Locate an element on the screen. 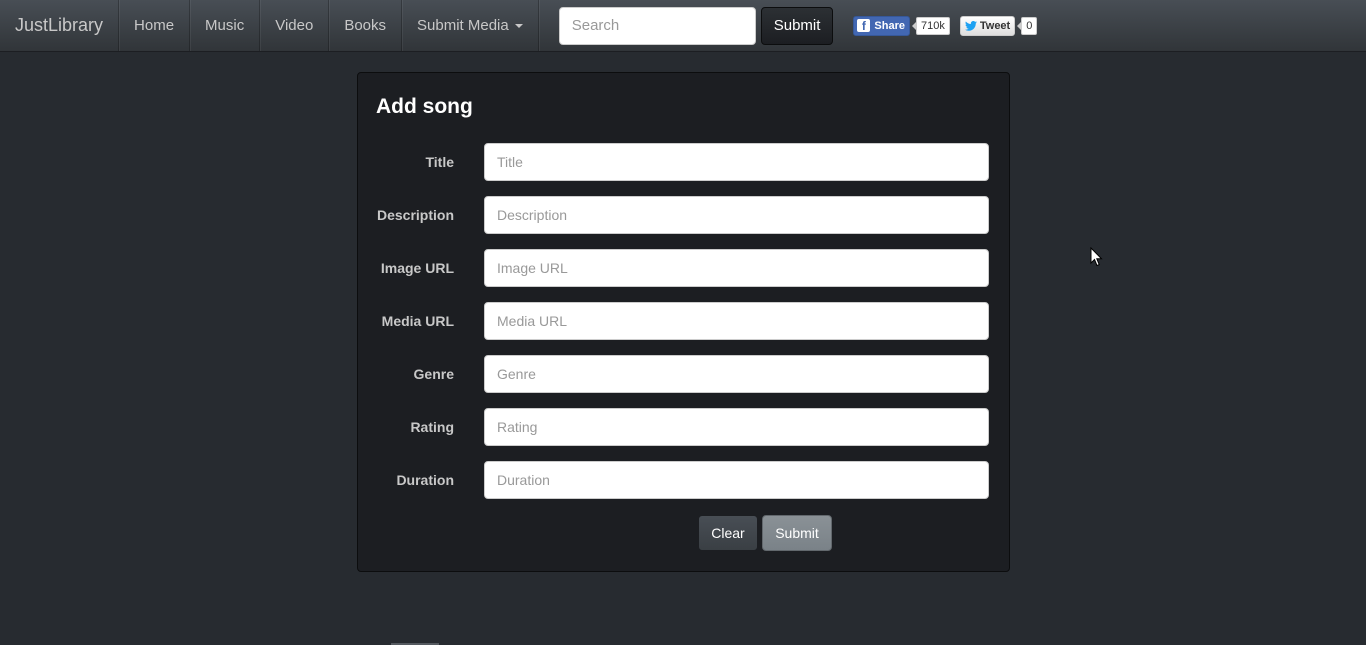 This screenshot has height=645, width=1366. description-input is located at coordinates (736, 215).